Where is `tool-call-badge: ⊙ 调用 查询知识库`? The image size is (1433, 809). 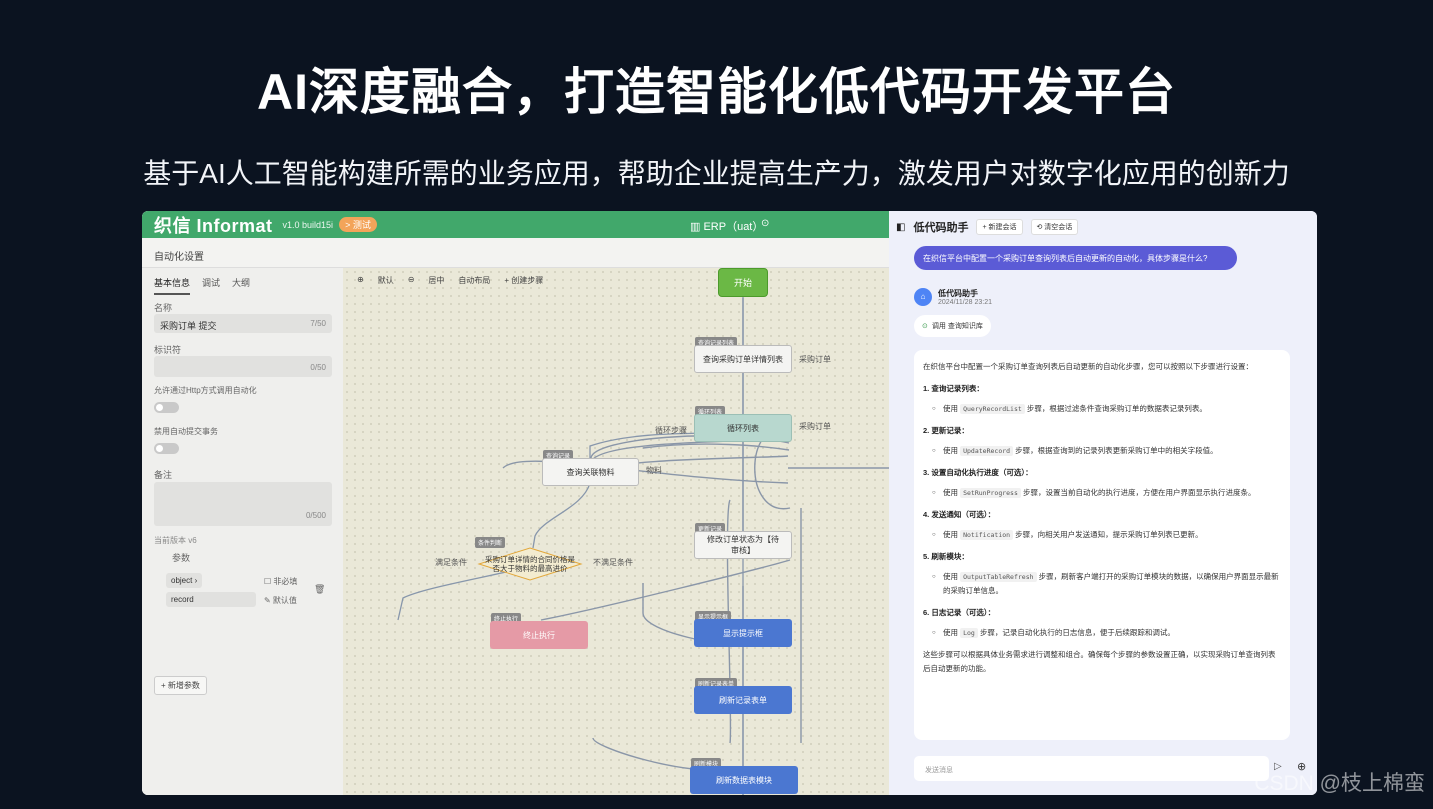 tool-call-badge: ⊙ 调用 查询知识库 is located at coordinates (952, 326).